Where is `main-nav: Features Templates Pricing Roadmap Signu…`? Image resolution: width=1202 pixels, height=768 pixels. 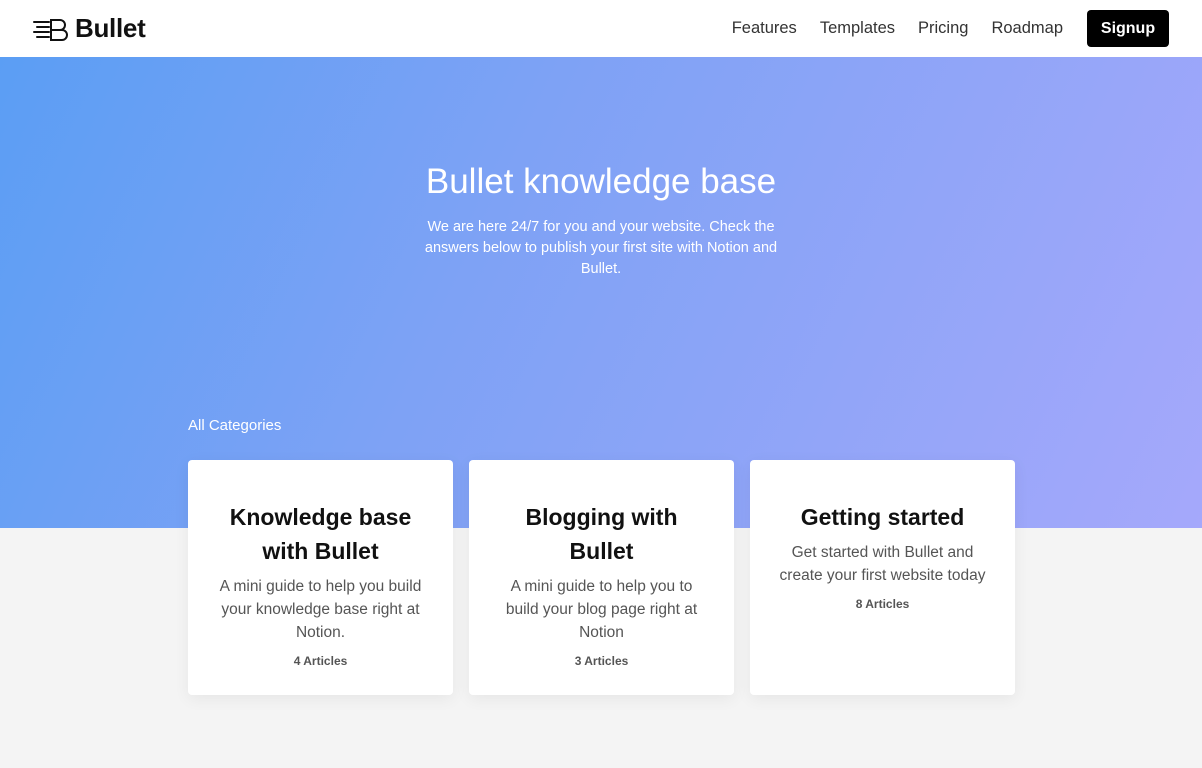 main-nav: Features Templates Pricing Roadmap Signu… is located at coordinates (950, 28).